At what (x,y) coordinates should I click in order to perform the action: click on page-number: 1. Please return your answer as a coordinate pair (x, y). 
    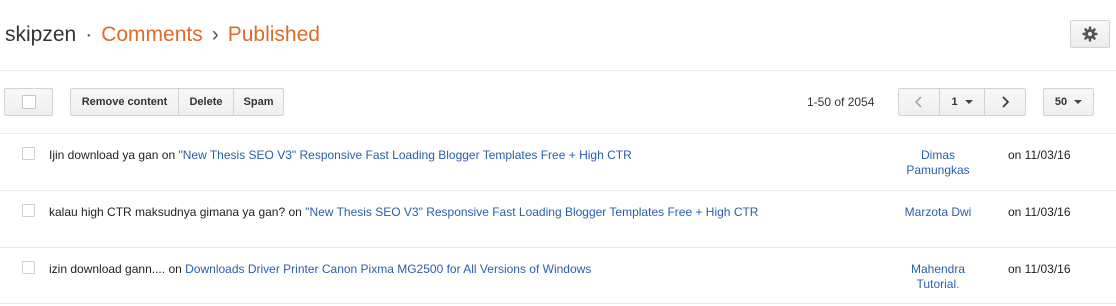
    Looking at the image, I should click on (954, 102).